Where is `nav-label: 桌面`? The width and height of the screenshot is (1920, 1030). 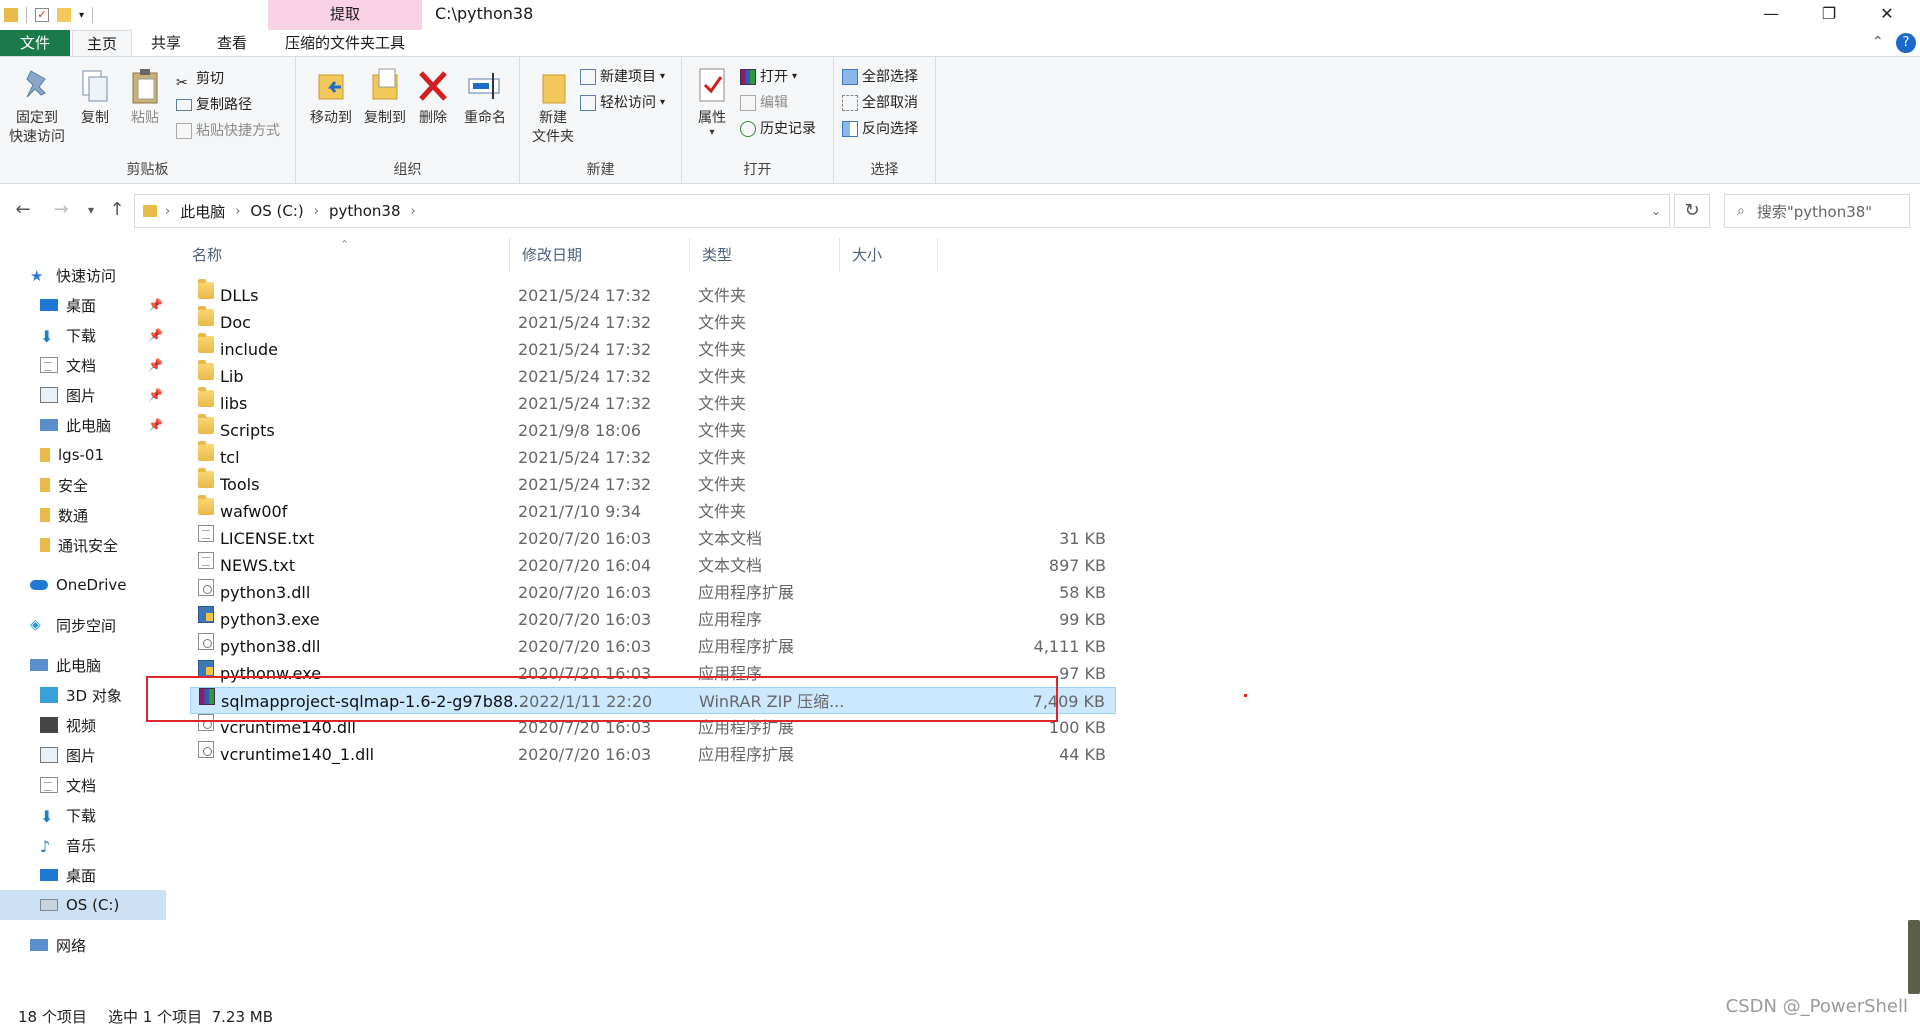 nav-label: 桌面 is located at coordinates (81, 305).